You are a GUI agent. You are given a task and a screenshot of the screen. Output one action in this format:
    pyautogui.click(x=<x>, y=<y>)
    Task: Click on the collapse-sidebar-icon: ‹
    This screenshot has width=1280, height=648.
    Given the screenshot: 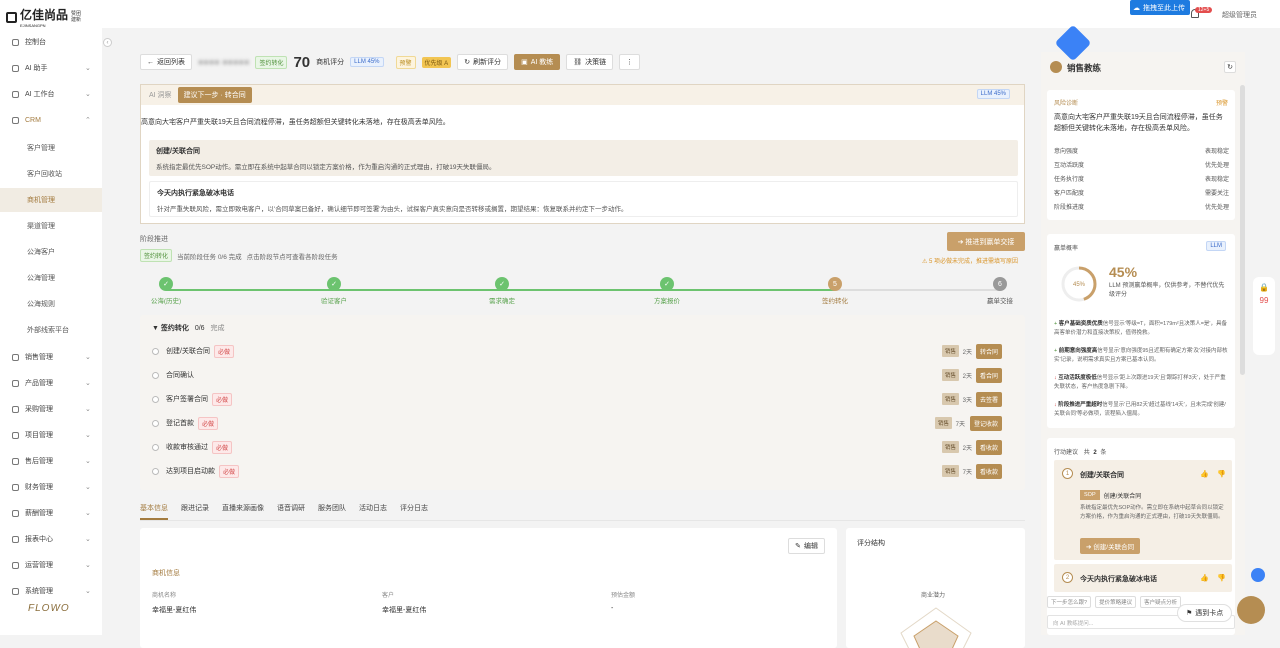 What is the action you would take?
    pyautogui.click(x=107, y=42)
    